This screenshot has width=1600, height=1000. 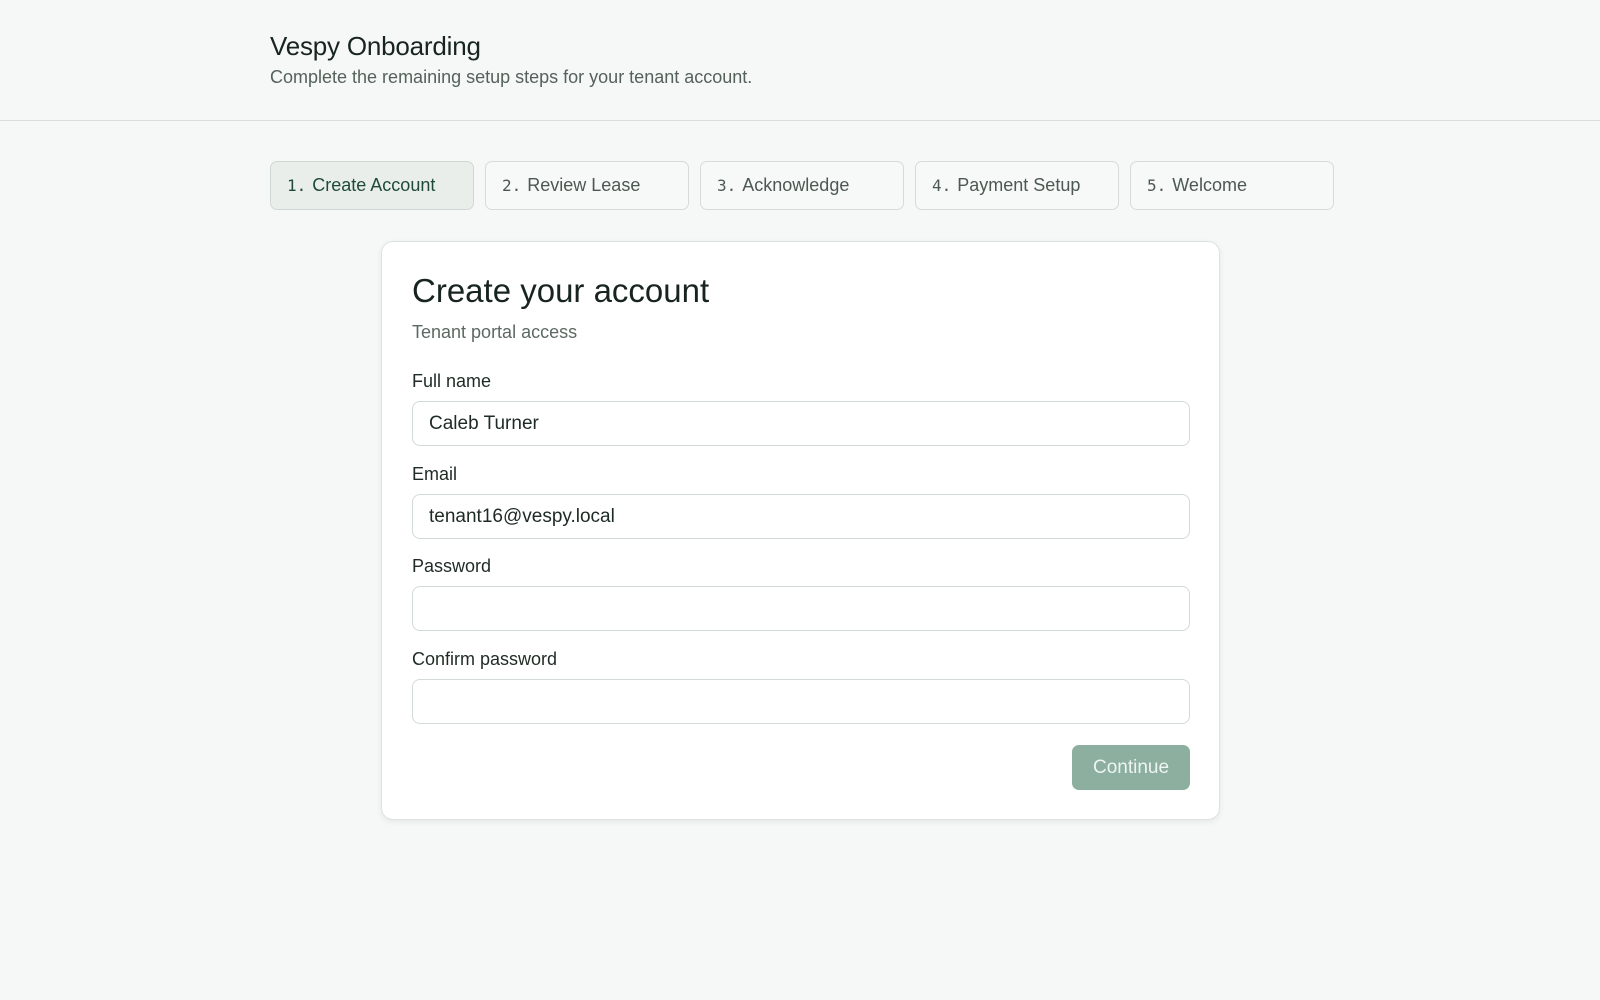 I want to click on email-label: Email, so click(x=435, y=474).